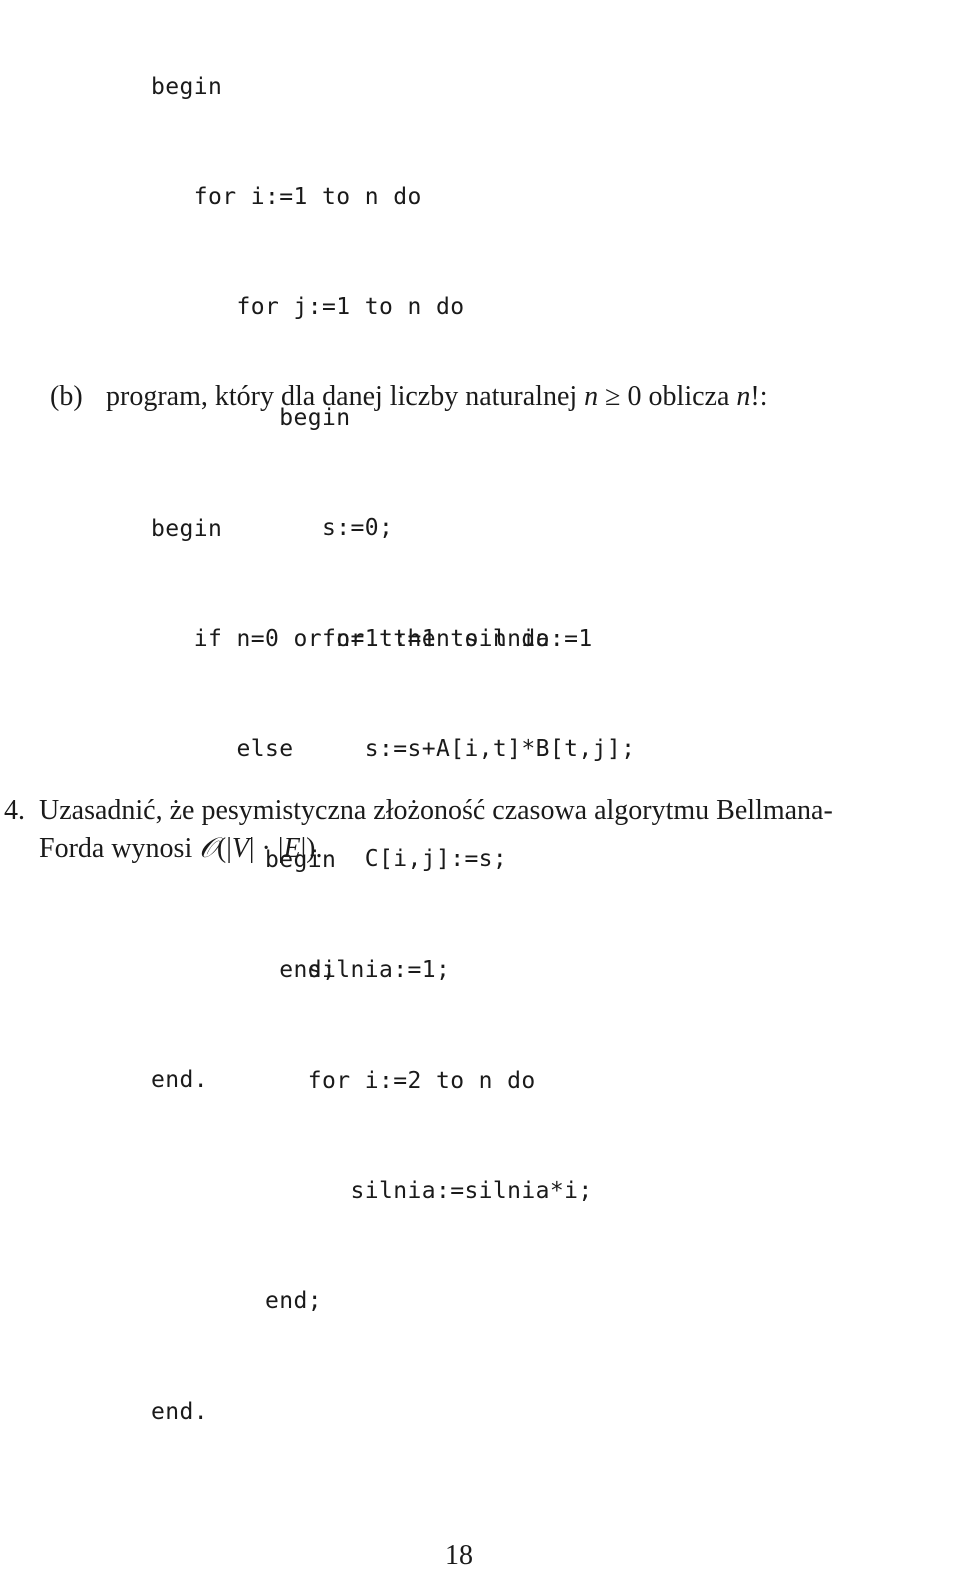  I want to click on big-o-symbol: 𝒪, so click(208, 847).